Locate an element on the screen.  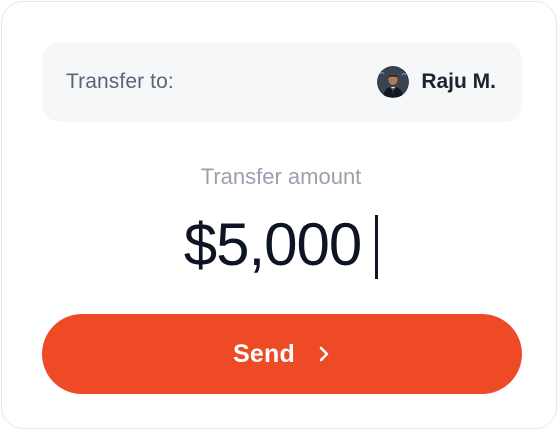
send-button-label: Send is located at coordinates (264, 353).